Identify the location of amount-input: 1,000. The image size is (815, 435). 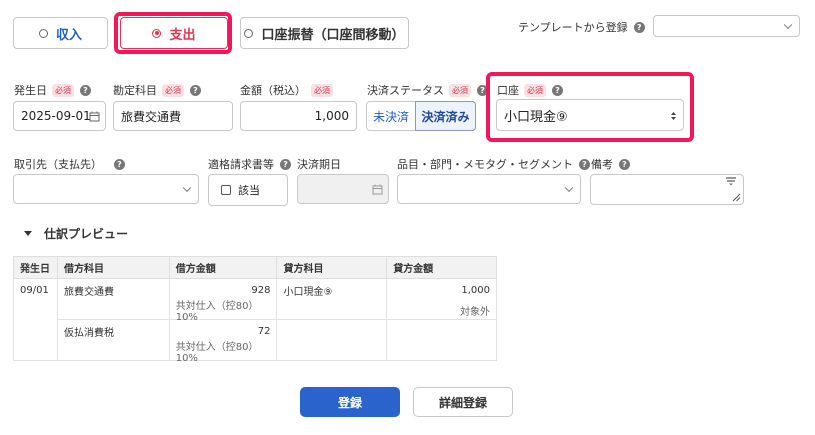
(298, 116).